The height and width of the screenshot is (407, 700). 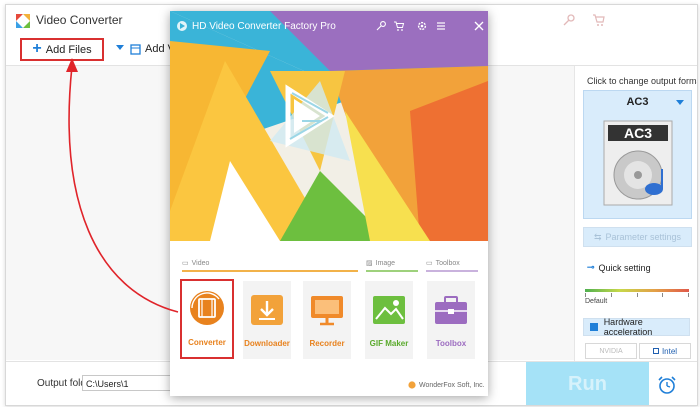 I want to click on format-hint: Click to change output format:, so click(x=642, y=81).